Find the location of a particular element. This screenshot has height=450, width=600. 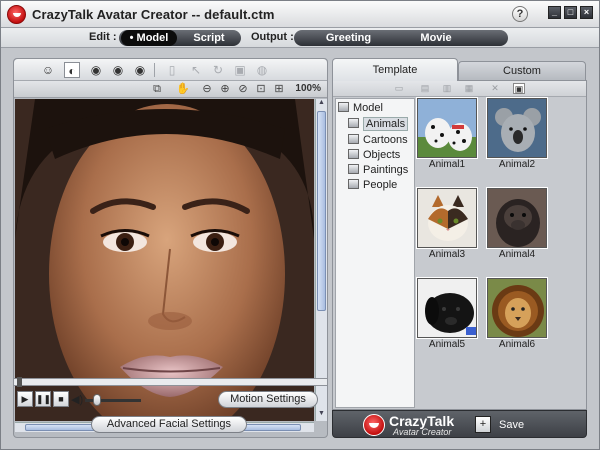

library-toolbar: ▭ ▤ ▥ ▦ ✕ ▣ is located at coordinates (459, 89).